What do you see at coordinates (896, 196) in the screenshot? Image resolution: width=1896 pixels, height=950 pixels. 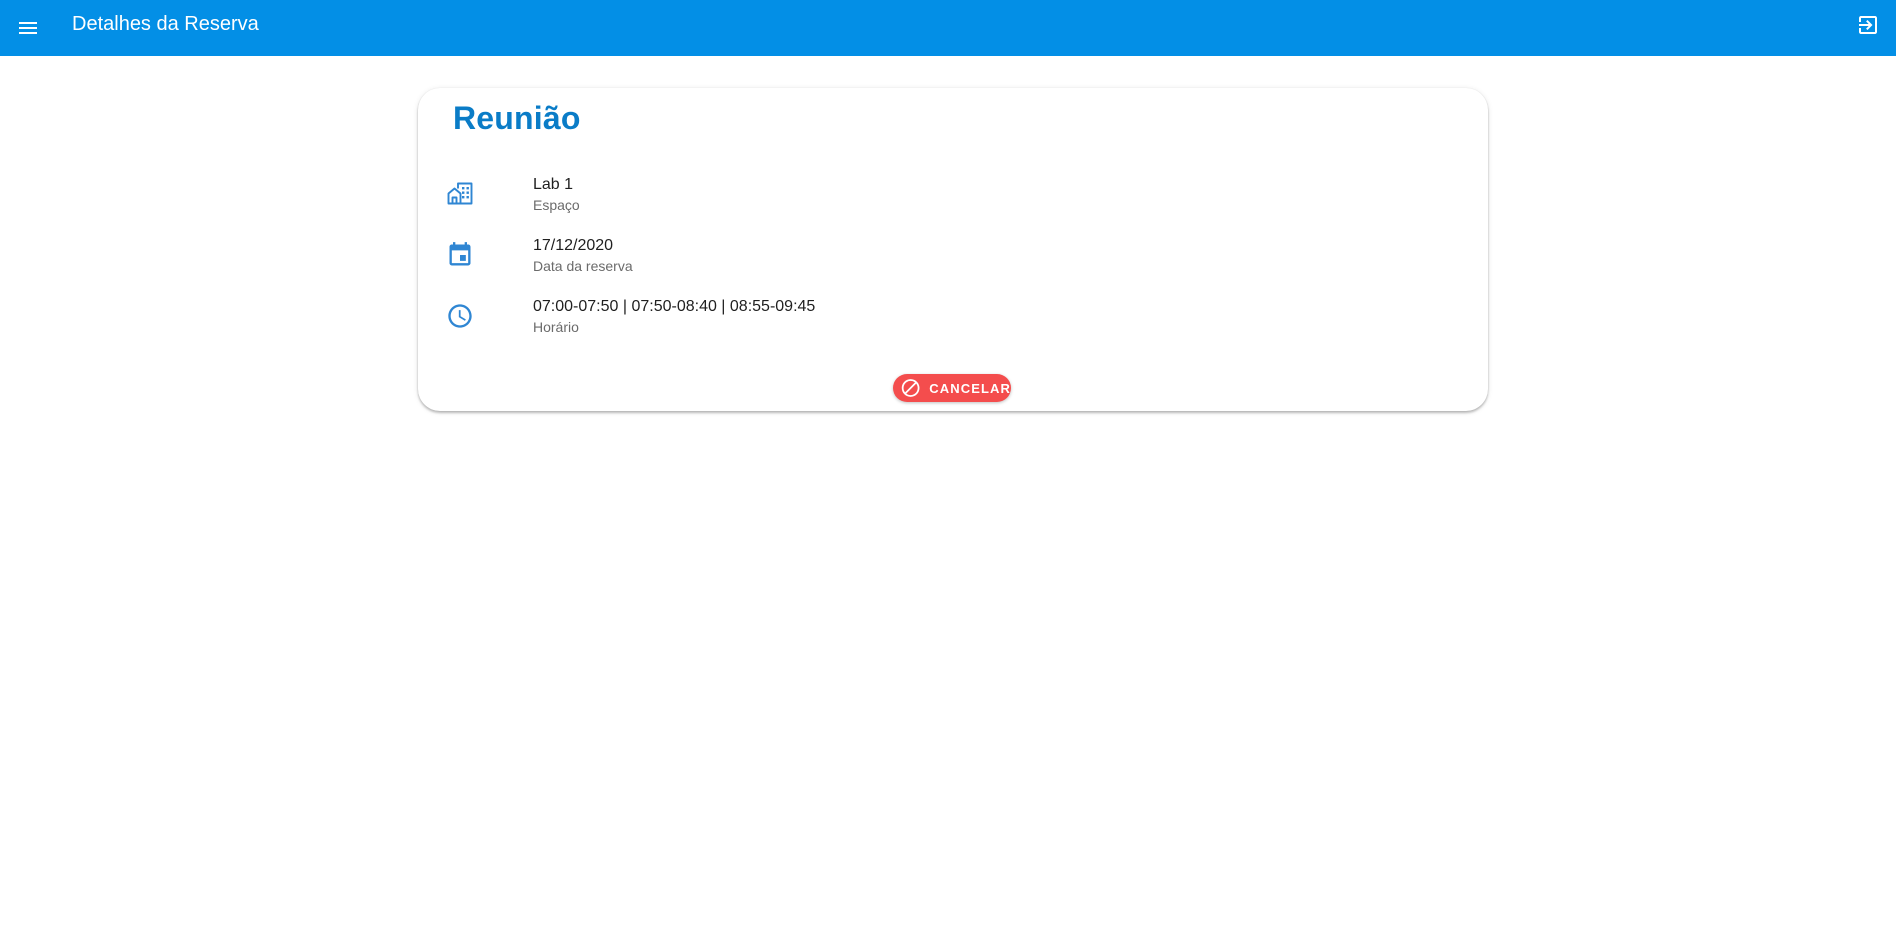 I see `detail-row-space: Lab 1 Espaço` at bounding box center [896, 196].